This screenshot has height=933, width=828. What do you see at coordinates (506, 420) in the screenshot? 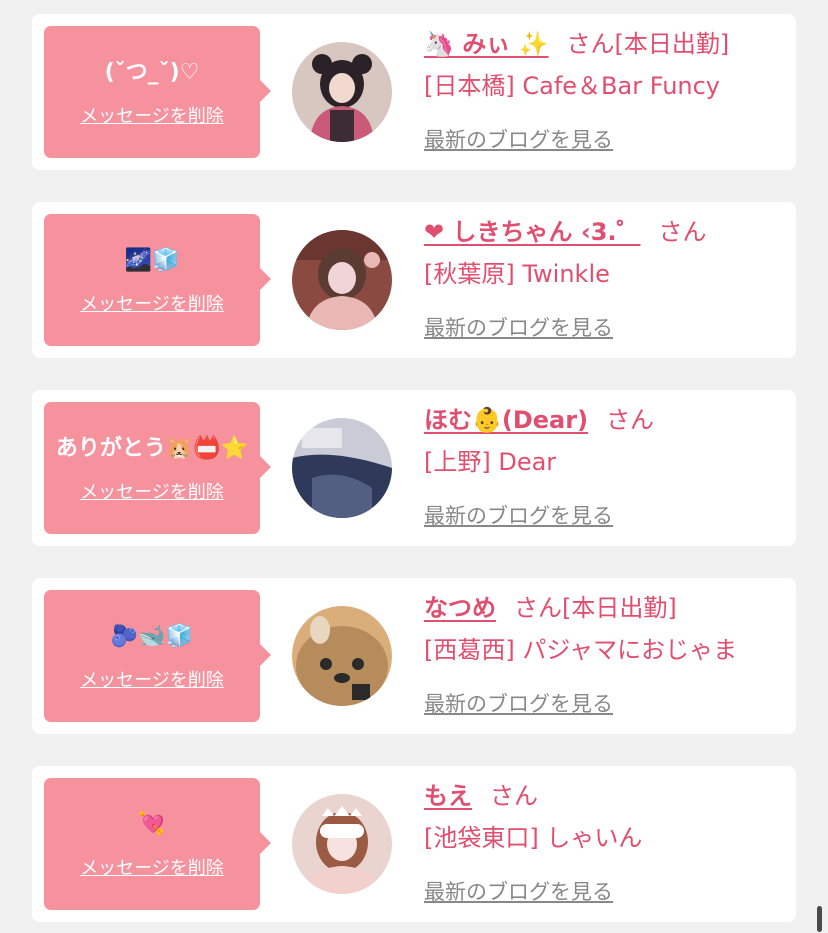
I see `cast-name-link: ほむ👶(Dear)` at bounding box center [506, 420].